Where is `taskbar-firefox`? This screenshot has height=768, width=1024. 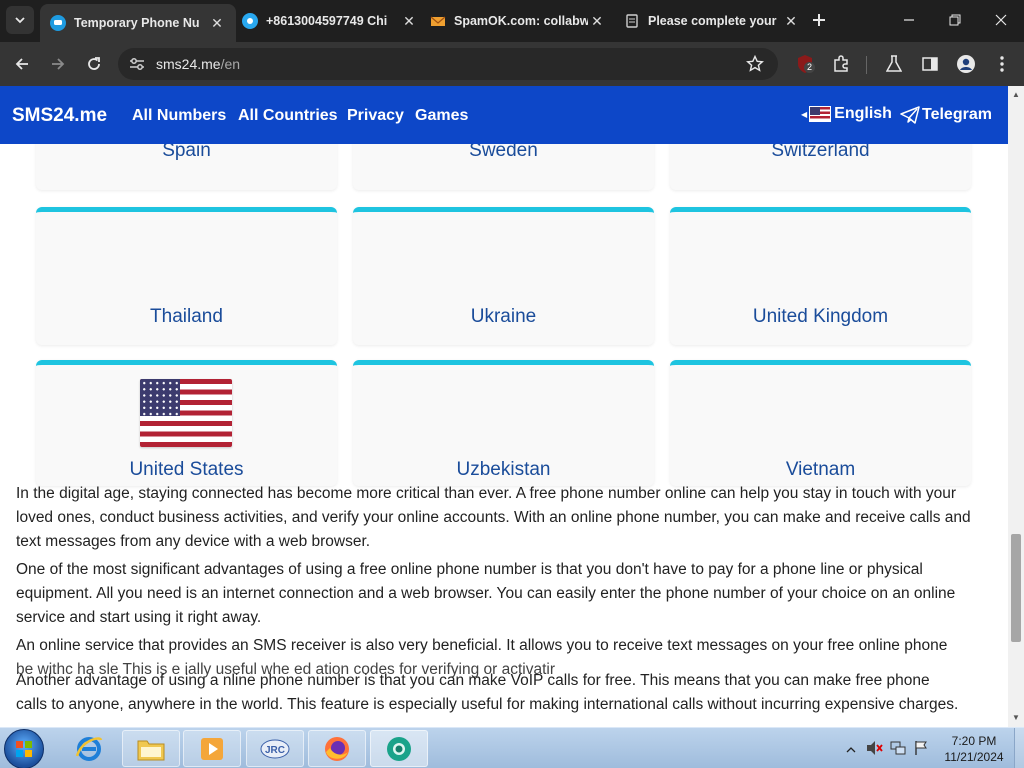 taskbar-firefox is located at coordinates (337, 748).